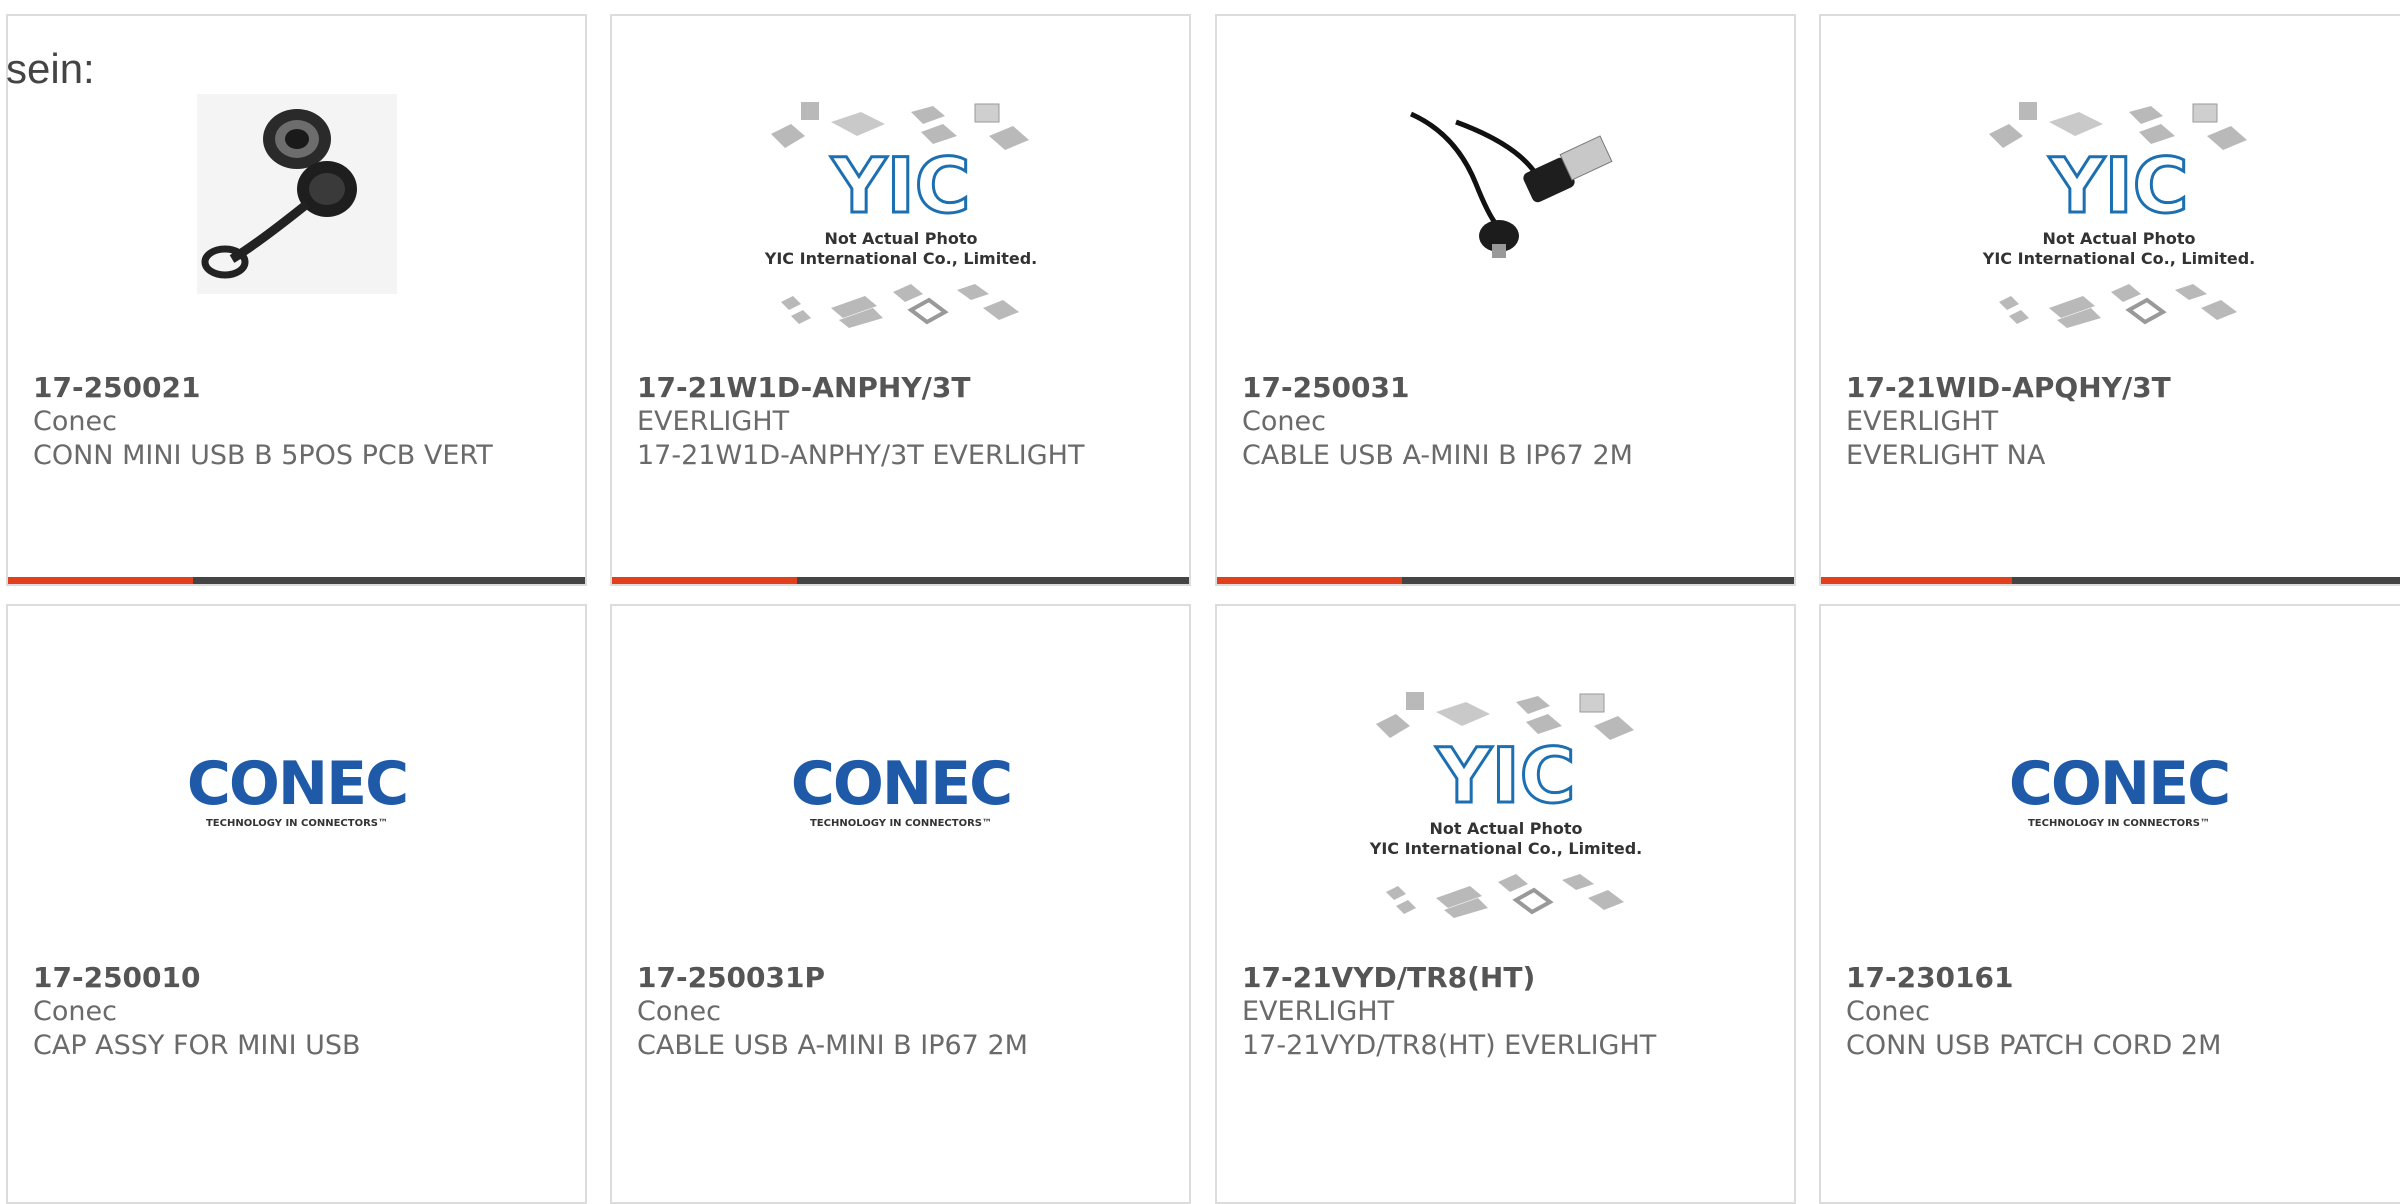 This screenshot has width=2400, height=1204. Describe the element at coordinates (300, 978) in the screenshot. I see `part-number: 17-250010` at that location.